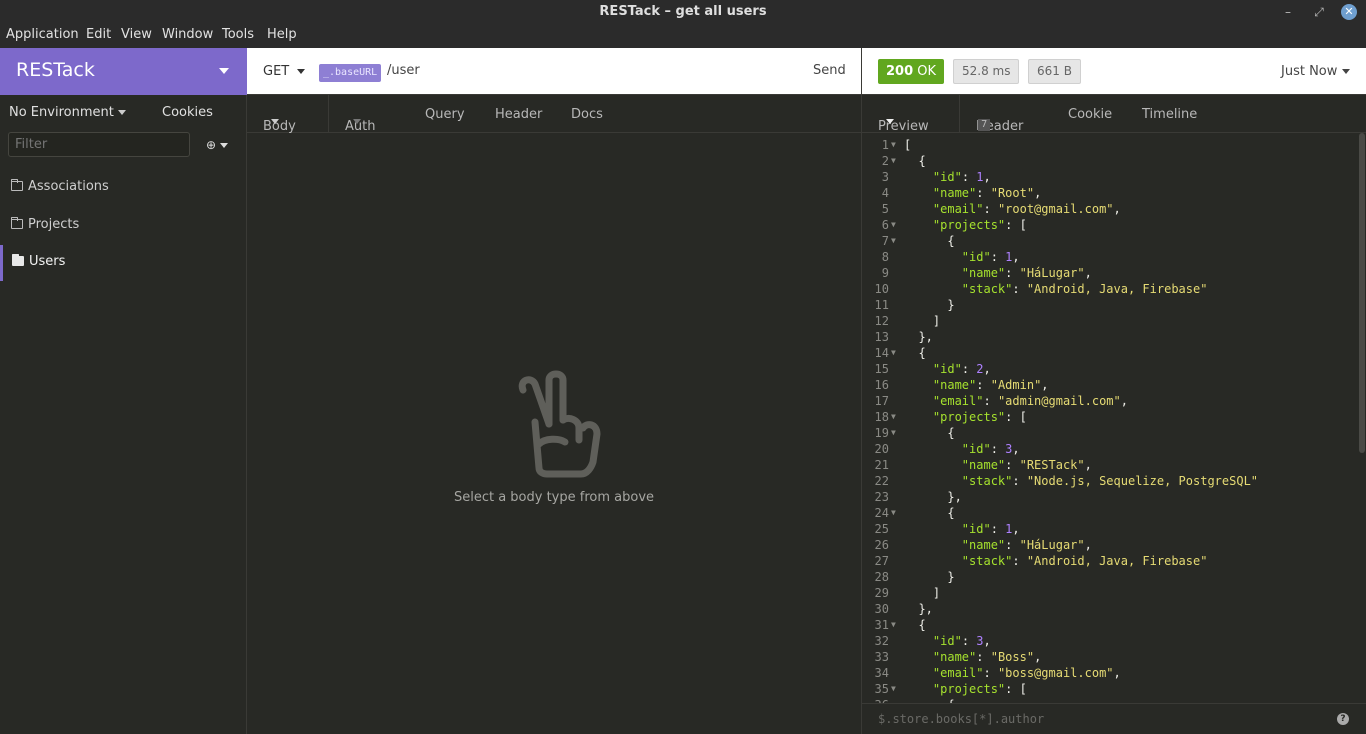 This screenshot has width=1366, height=734. What do you see at coordinates (881, 545) in the screenshot?
I see `line-number: 26` at bounding box center [881, 545].